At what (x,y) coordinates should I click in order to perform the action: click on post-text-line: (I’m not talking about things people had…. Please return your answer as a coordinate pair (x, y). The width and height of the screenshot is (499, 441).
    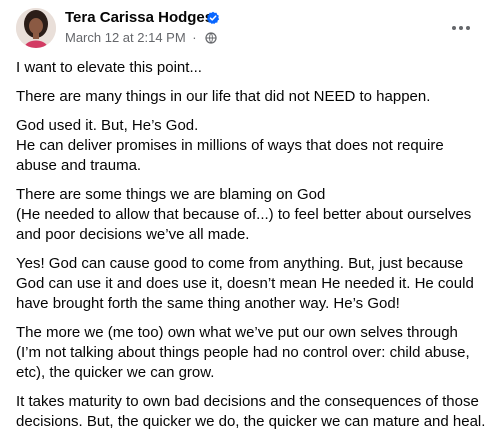
    Looking at the image, I should click on (243, 362).